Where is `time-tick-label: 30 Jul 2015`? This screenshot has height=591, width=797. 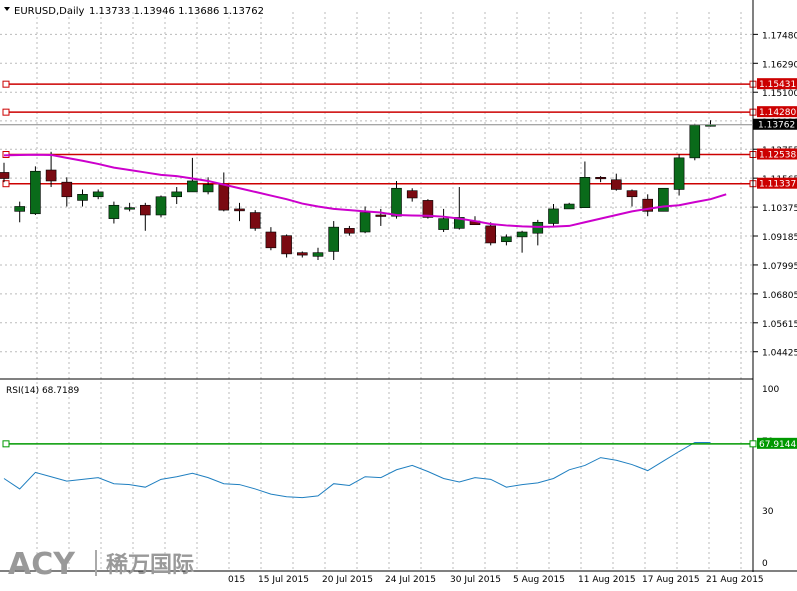
time-tick-label: 30 Jul 2015 is located at coordinates (475, 580).